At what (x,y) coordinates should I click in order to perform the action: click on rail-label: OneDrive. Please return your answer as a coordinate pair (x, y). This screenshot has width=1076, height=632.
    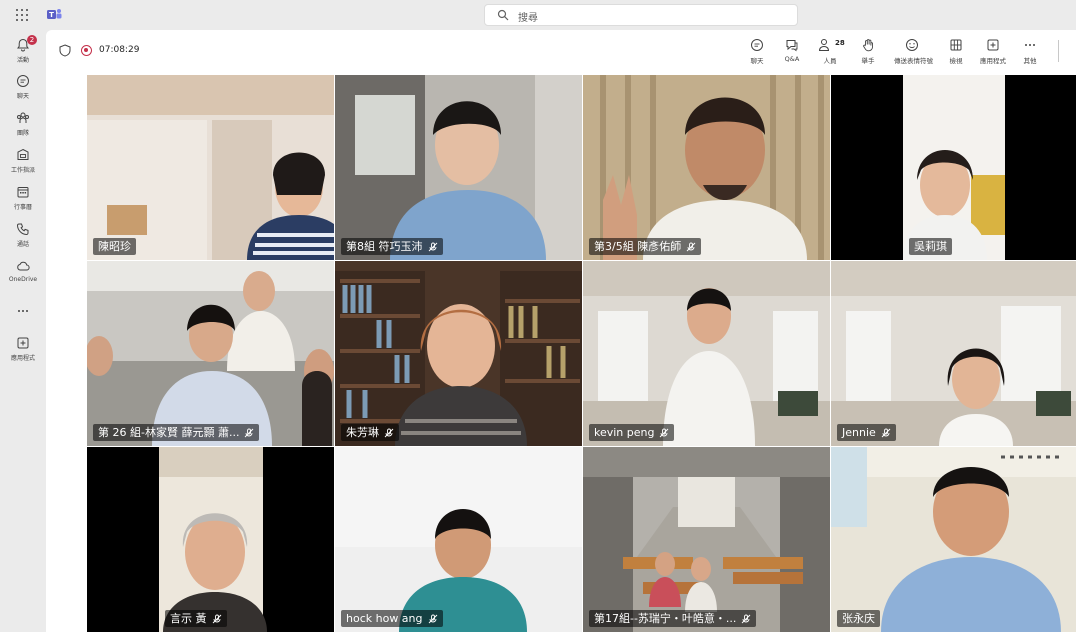
    Looking at the image, I should click on (23, 279).